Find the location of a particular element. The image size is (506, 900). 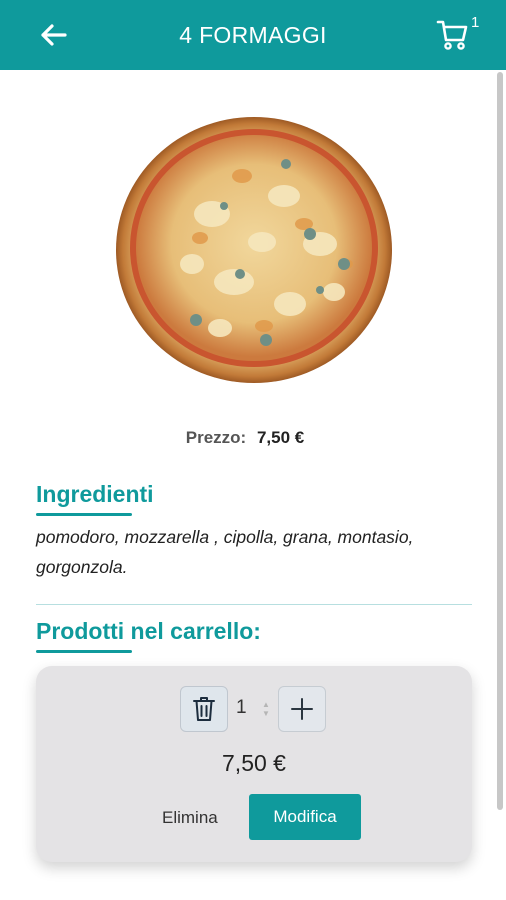

line-total: 7,50 € is located at coordinates (254, 763).